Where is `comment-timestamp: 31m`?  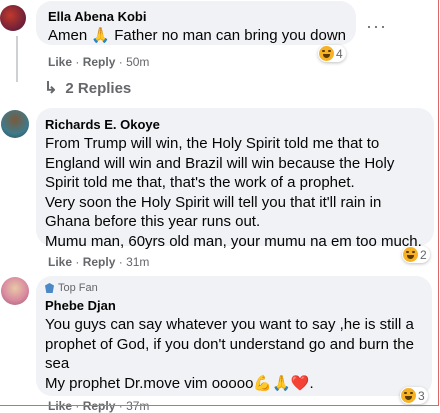 comment-timestamp: 31m is located at coordinates (137, 262).